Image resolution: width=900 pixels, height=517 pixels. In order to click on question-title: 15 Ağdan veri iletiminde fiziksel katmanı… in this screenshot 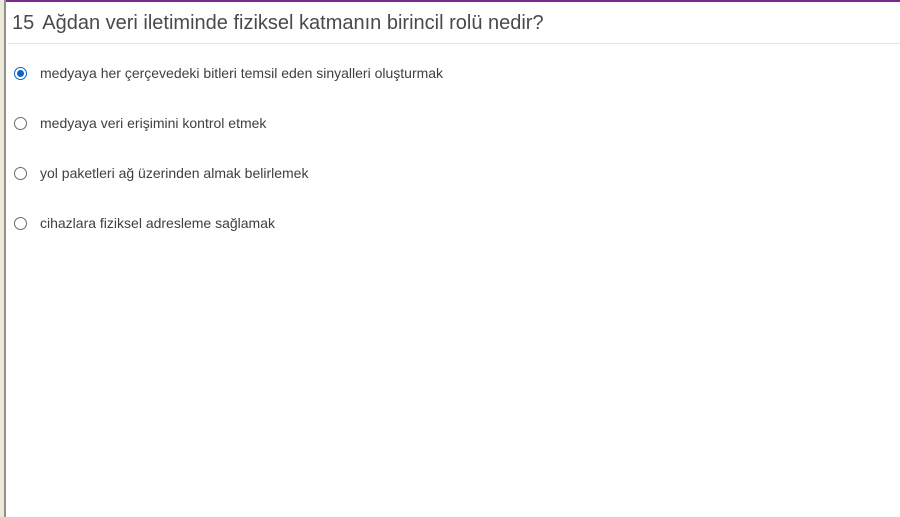, I will do `click(278, 23)`.